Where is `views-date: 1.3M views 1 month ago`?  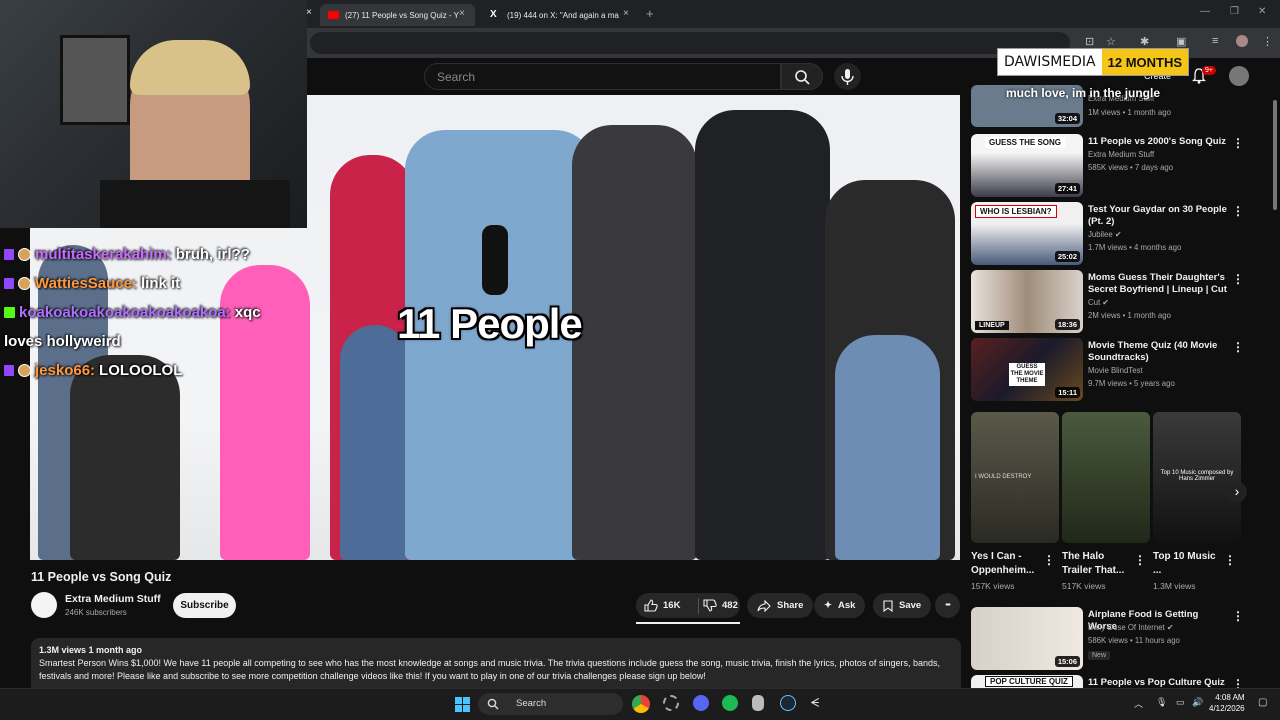 views-date: 1.3M views 1 month ago is located at coordinates (91, 650).